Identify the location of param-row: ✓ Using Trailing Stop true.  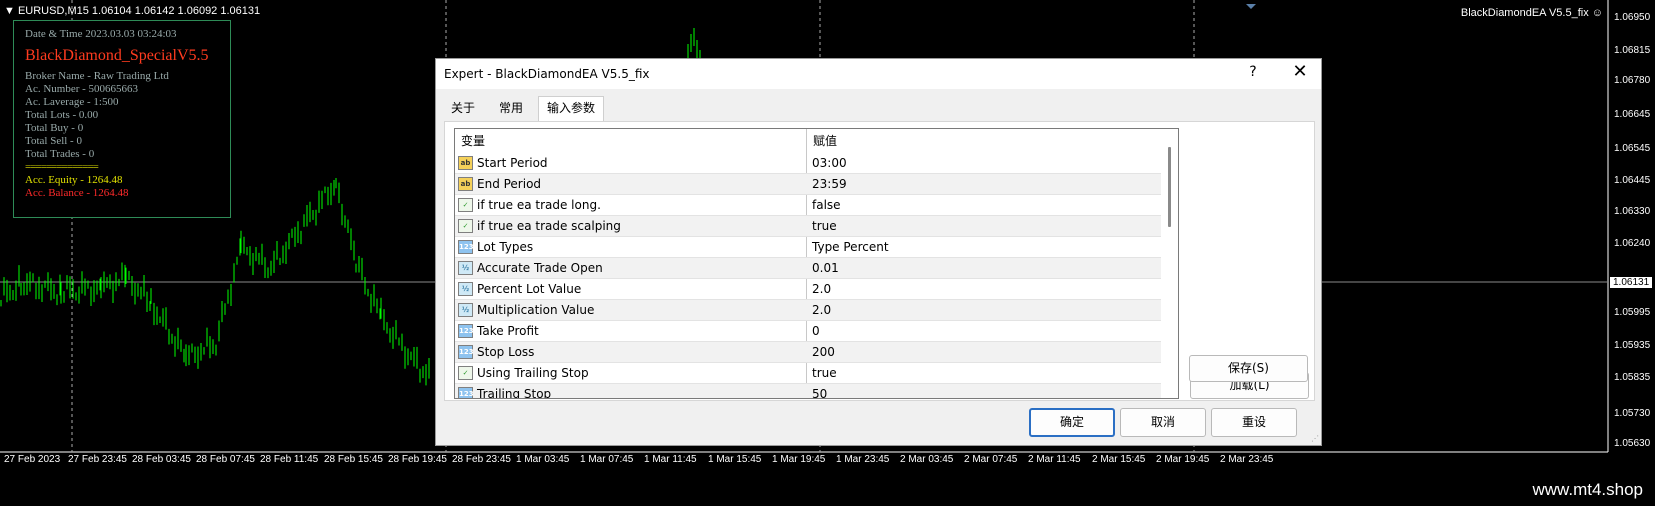
(808, 373).